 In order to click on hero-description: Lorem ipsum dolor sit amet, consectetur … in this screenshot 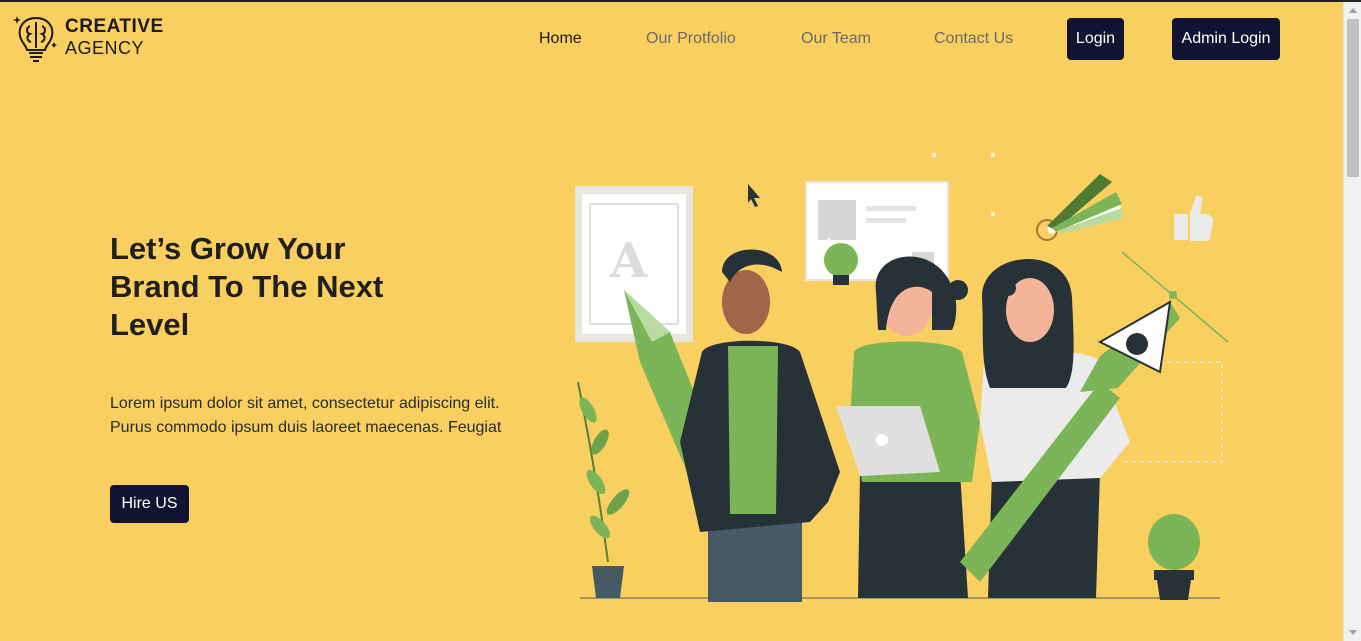, I will do `click(320, 416)`.